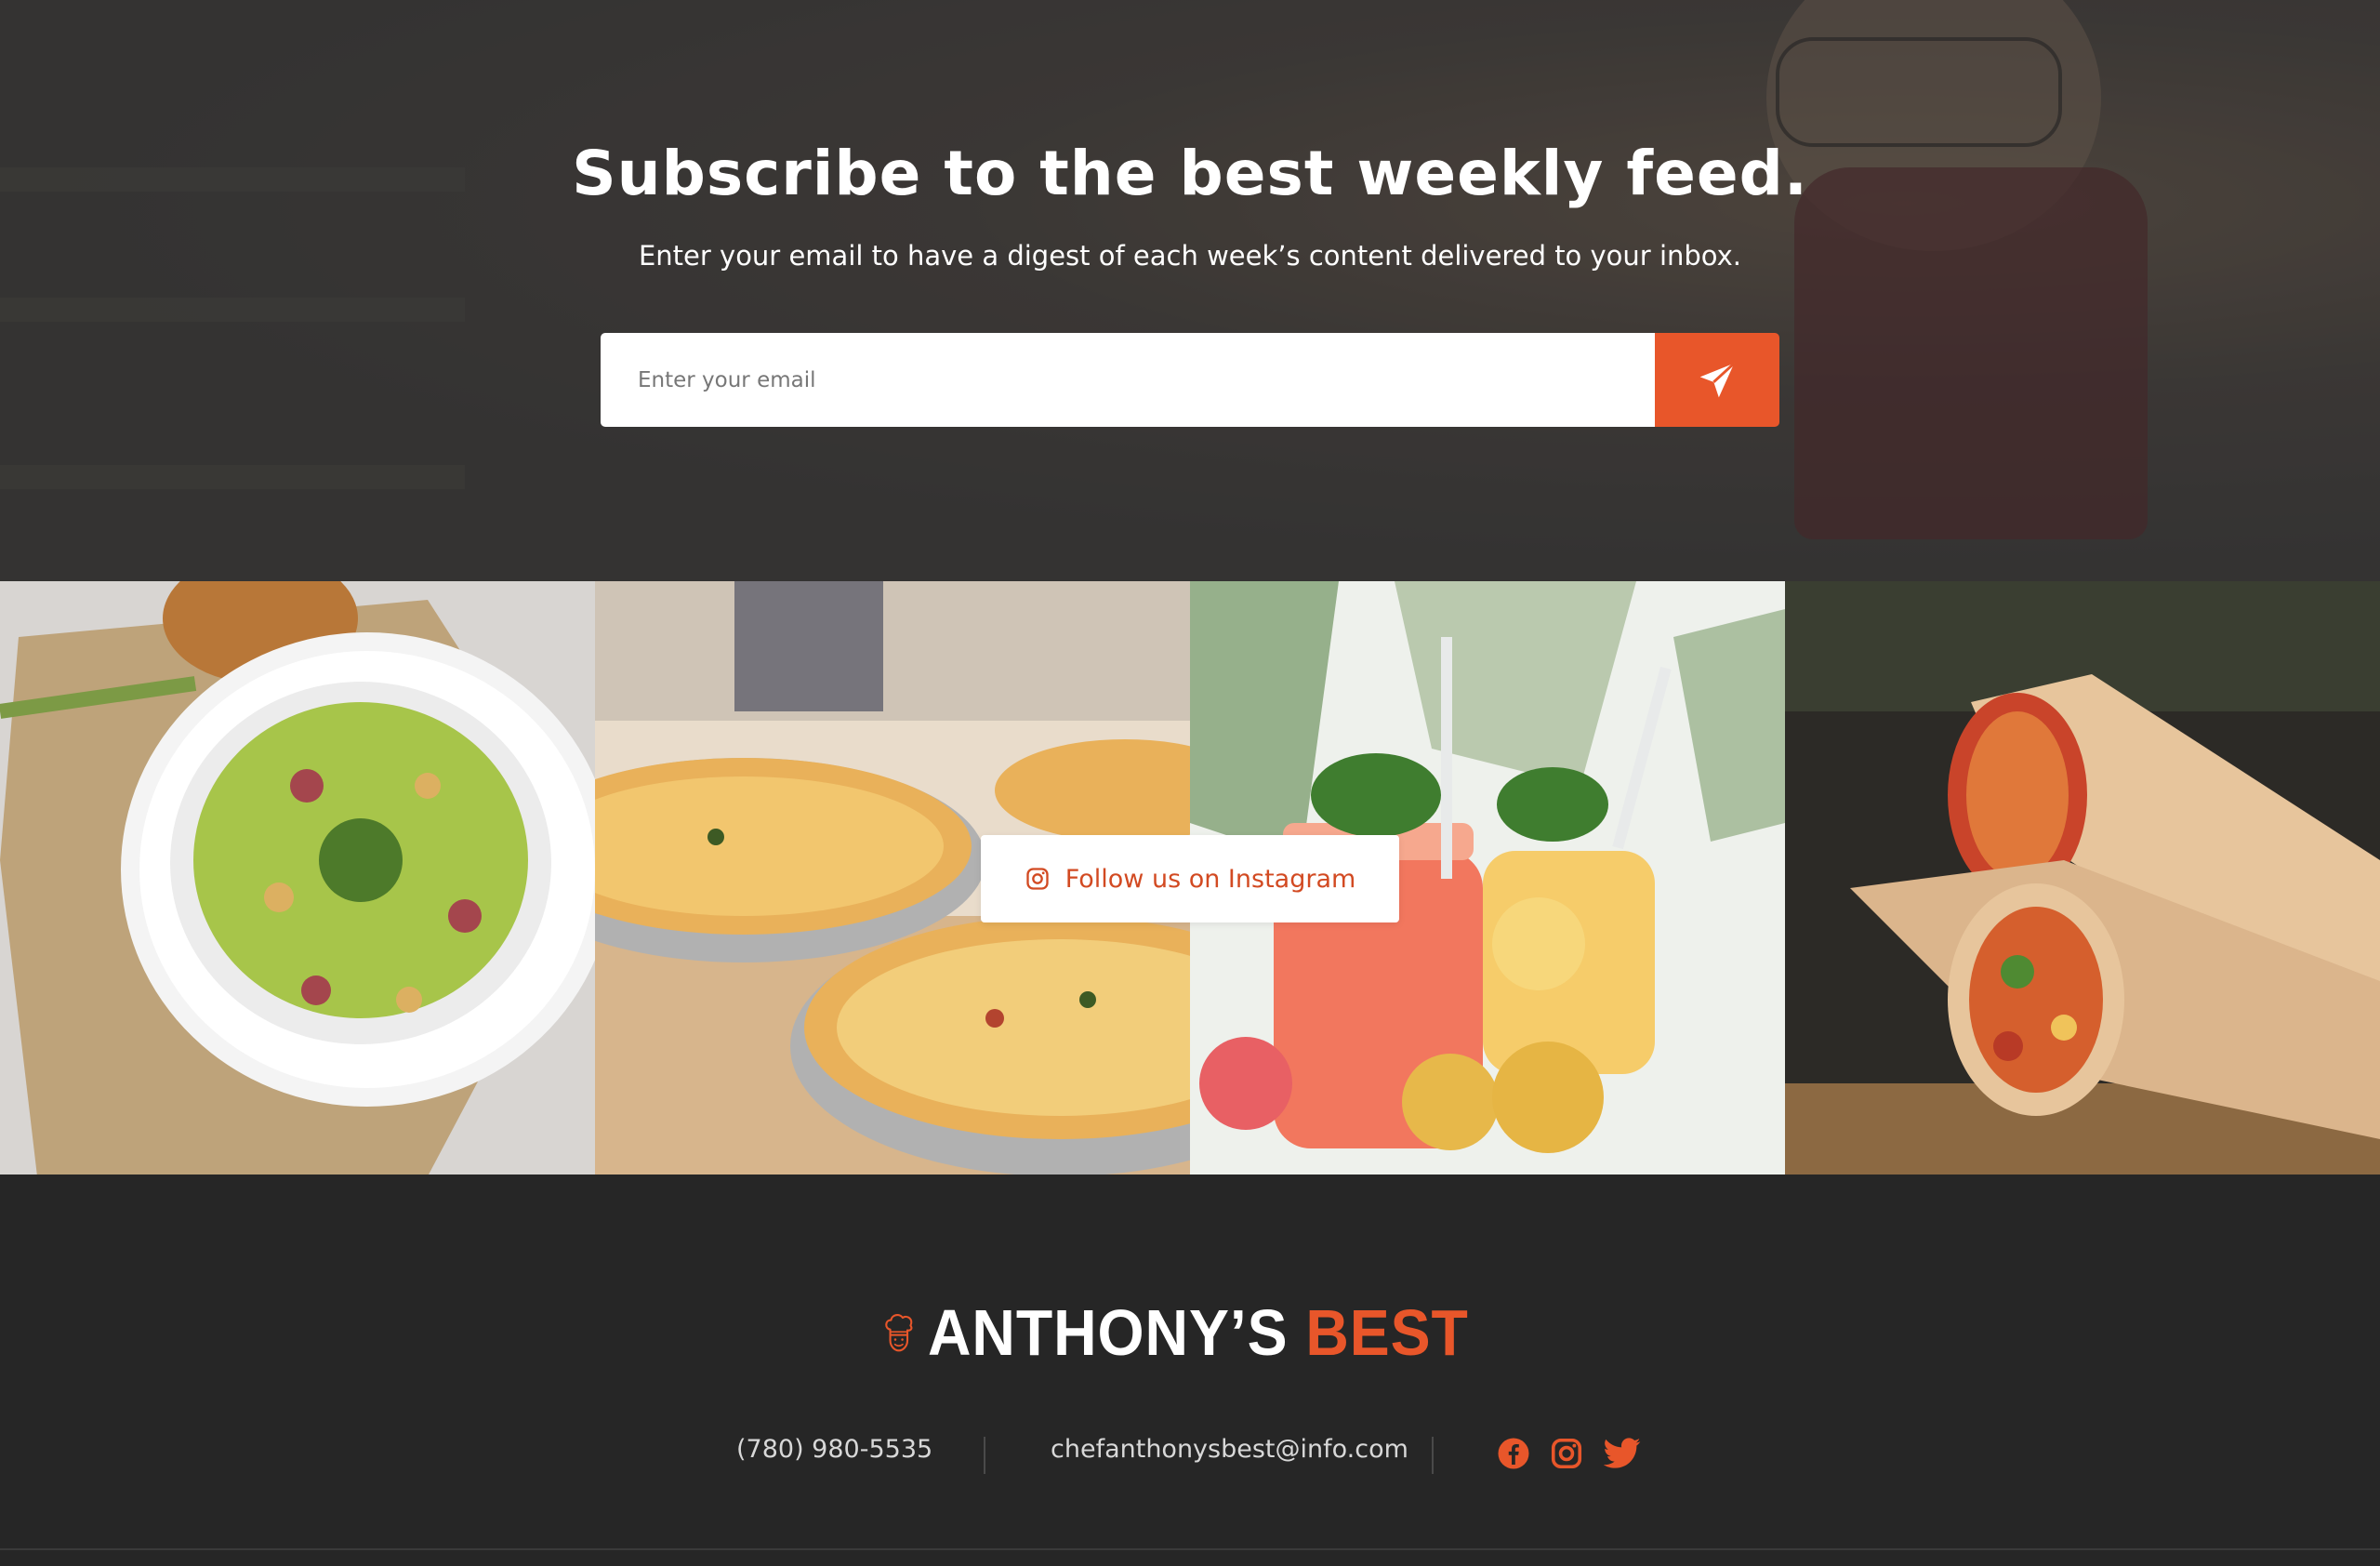 The height and width of the screenshot is (1566, 2380). I want to click on brand-name-first: ANTHONY’S, so click(1108, 1332).